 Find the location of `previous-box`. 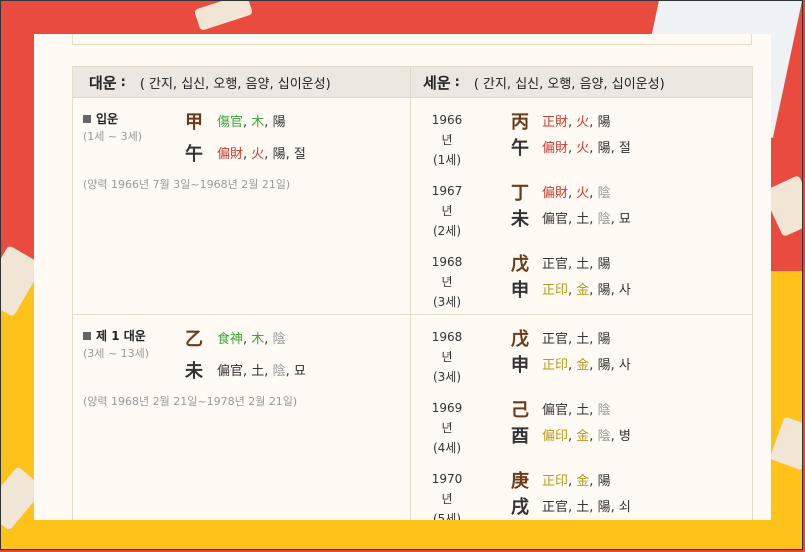

previous-box is located at coordinates (412, 39).